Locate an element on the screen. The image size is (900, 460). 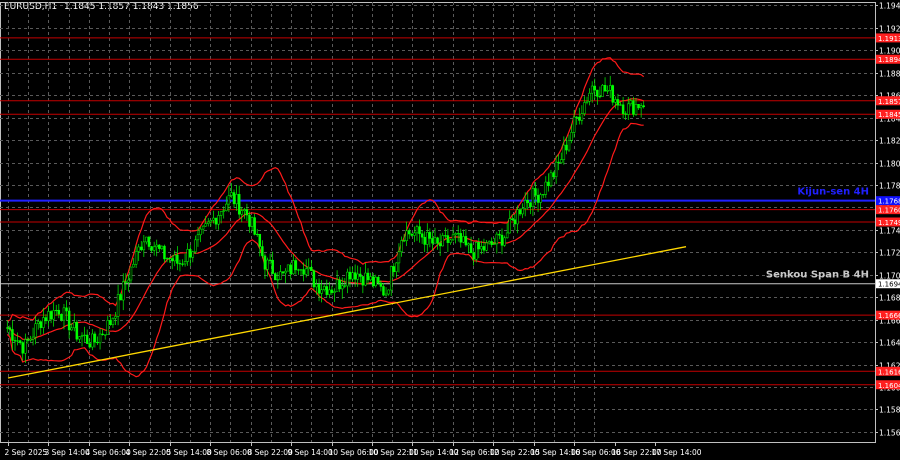
price-marker-text: 1.1768 is located at coordinates (889, 202).